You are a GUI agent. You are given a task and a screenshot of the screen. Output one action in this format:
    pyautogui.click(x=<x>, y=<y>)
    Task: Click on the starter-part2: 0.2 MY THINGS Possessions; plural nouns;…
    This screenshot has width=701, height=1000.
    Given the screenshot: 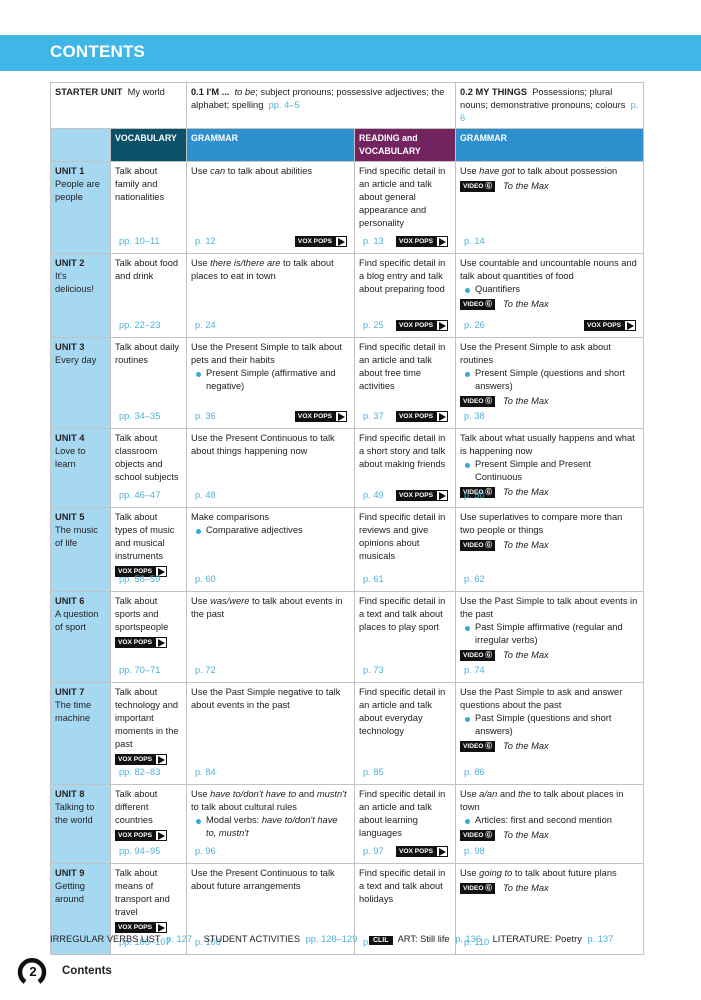 What is the action you would take?
    pyautogui.click(x=550, y=105)
    